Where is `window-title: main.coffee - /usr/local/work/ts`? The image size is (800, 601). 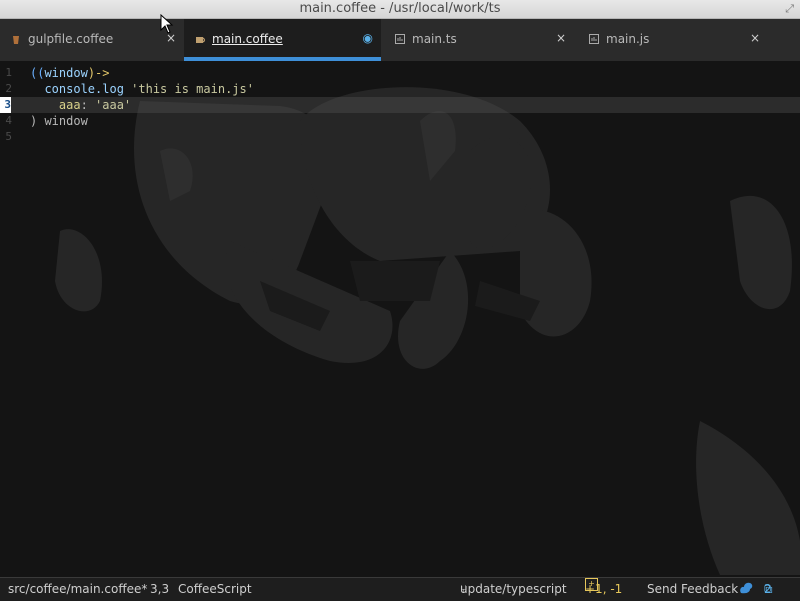
window-title: main.coffee - /usr/local/work/ts is located at coordinates (400, 8).